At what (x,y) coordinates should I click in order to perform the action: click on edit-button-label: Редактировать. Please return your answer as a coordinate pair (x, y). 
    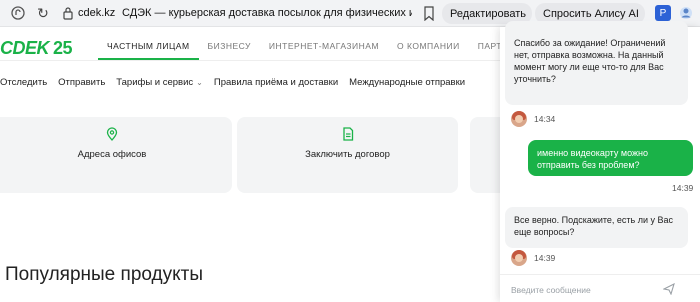
    Looking at the image, I should click on (488, 13).